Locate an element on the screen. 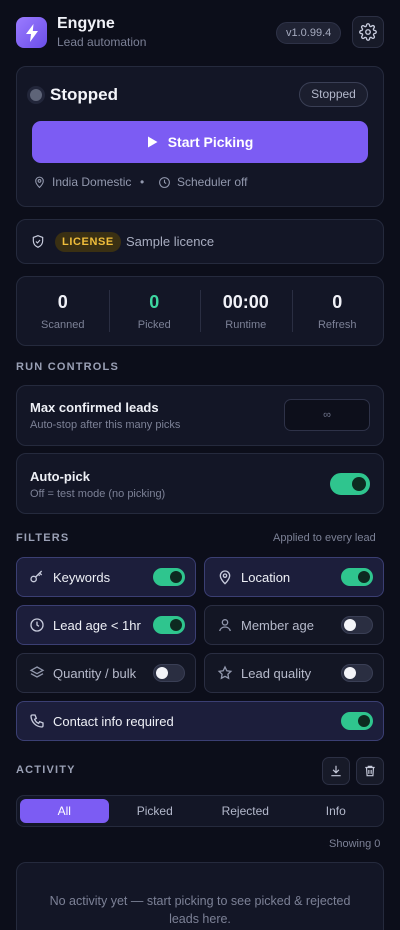  trash-icon is located at coordinates (370, 771).